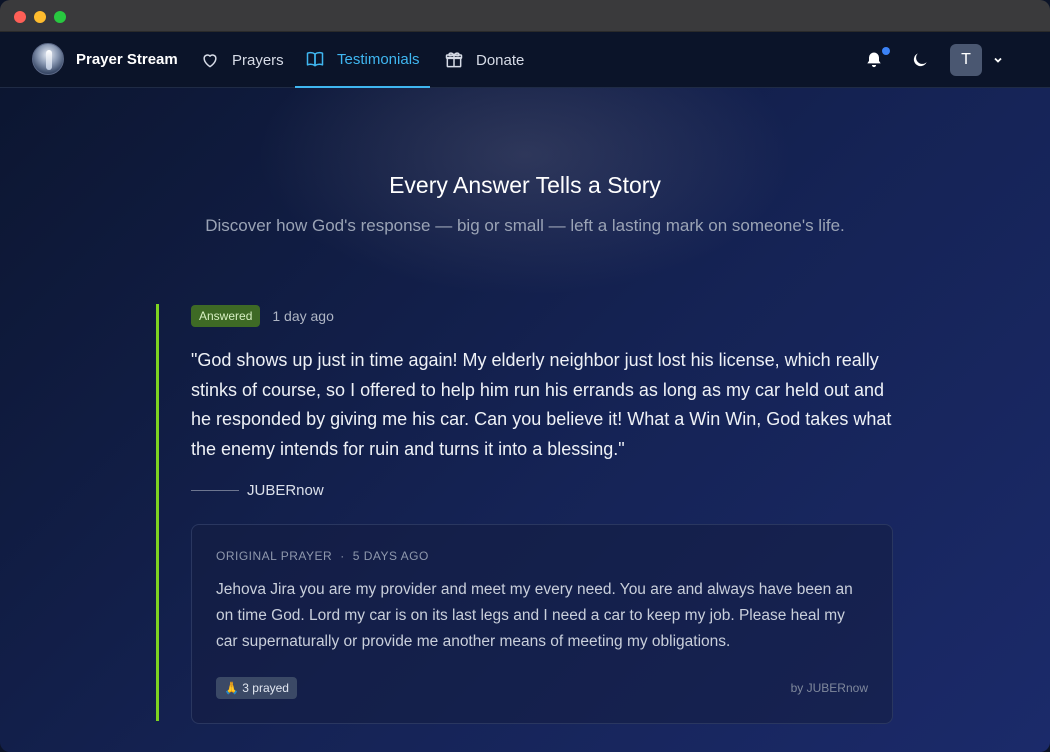  Describe the element at coordinates (998, 60) in the screenshot. I see `chevron-down-icon` at that location.